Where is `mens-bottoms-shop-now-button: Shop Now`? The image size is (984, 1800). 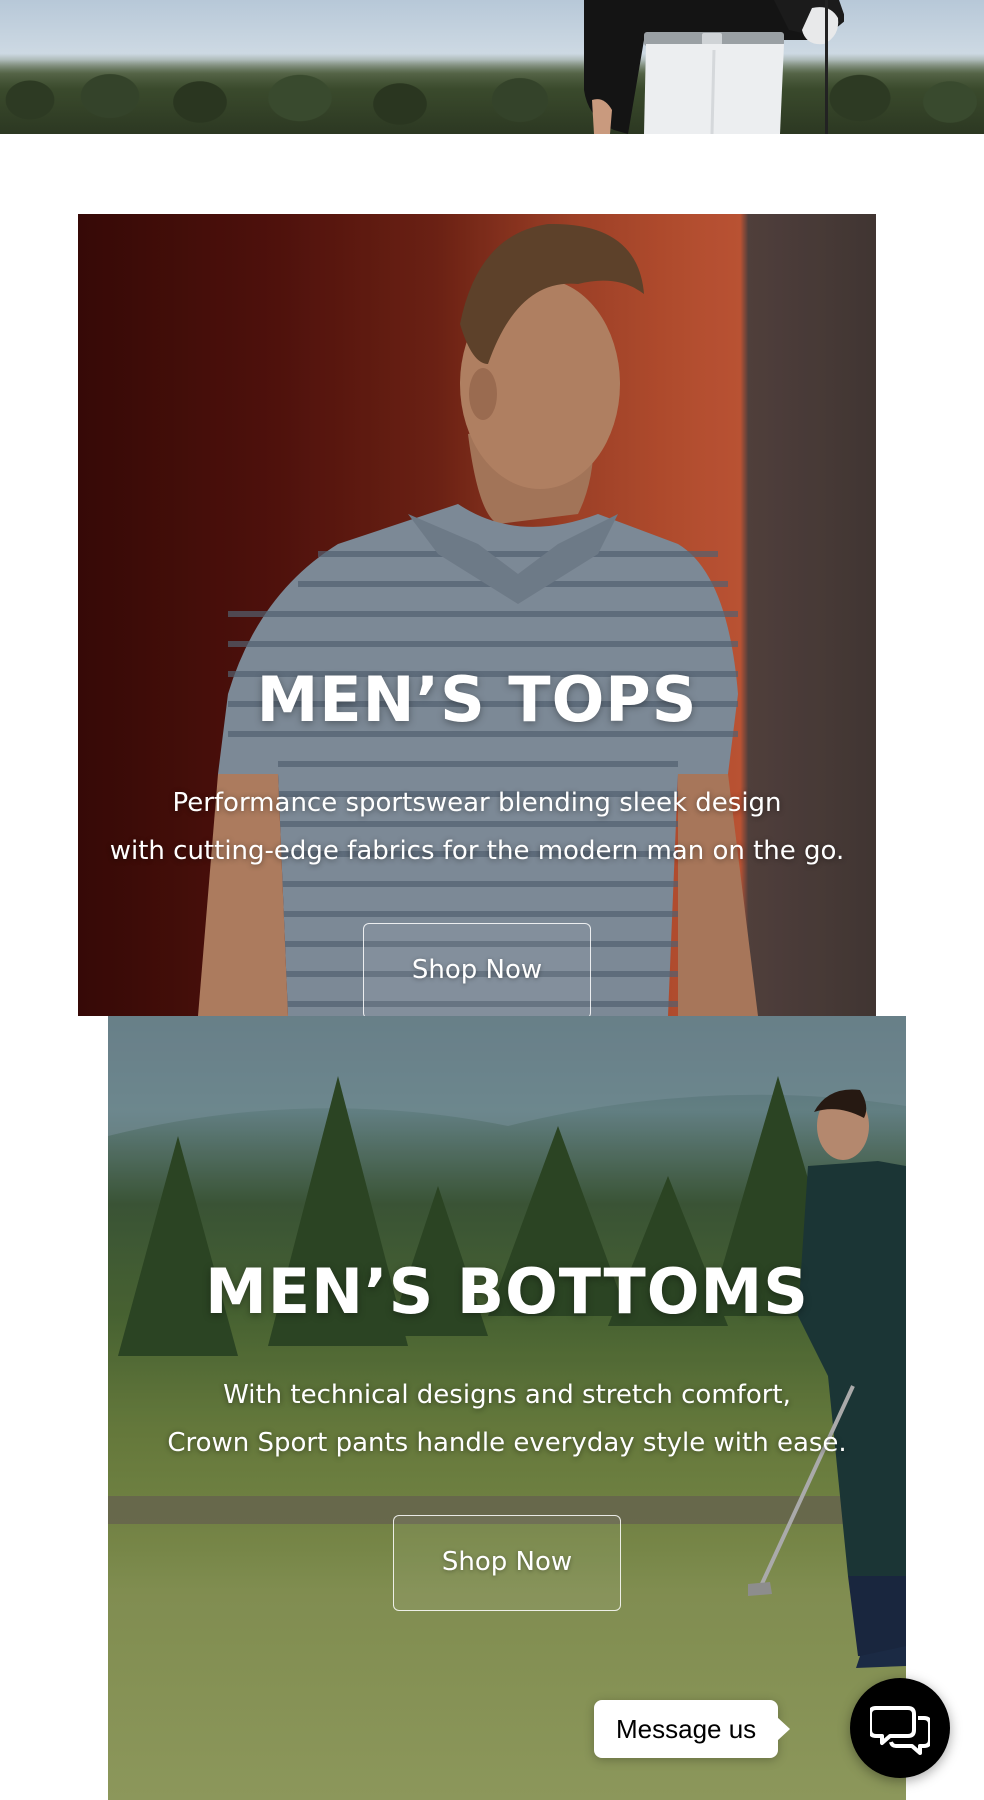
mens-bottoms-shop-now-button: Shop Now is located at coordinates (507, 1563).